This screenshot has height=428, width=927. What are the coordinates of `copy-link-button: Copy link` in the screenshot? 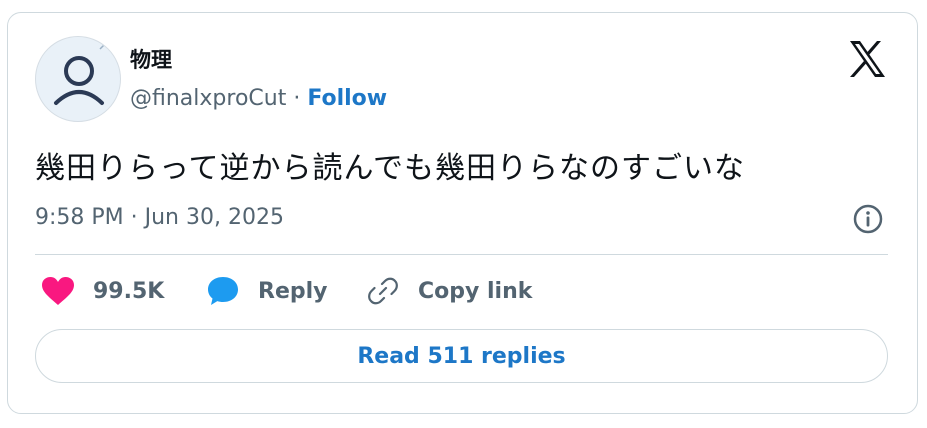 It's located at (449, 291).